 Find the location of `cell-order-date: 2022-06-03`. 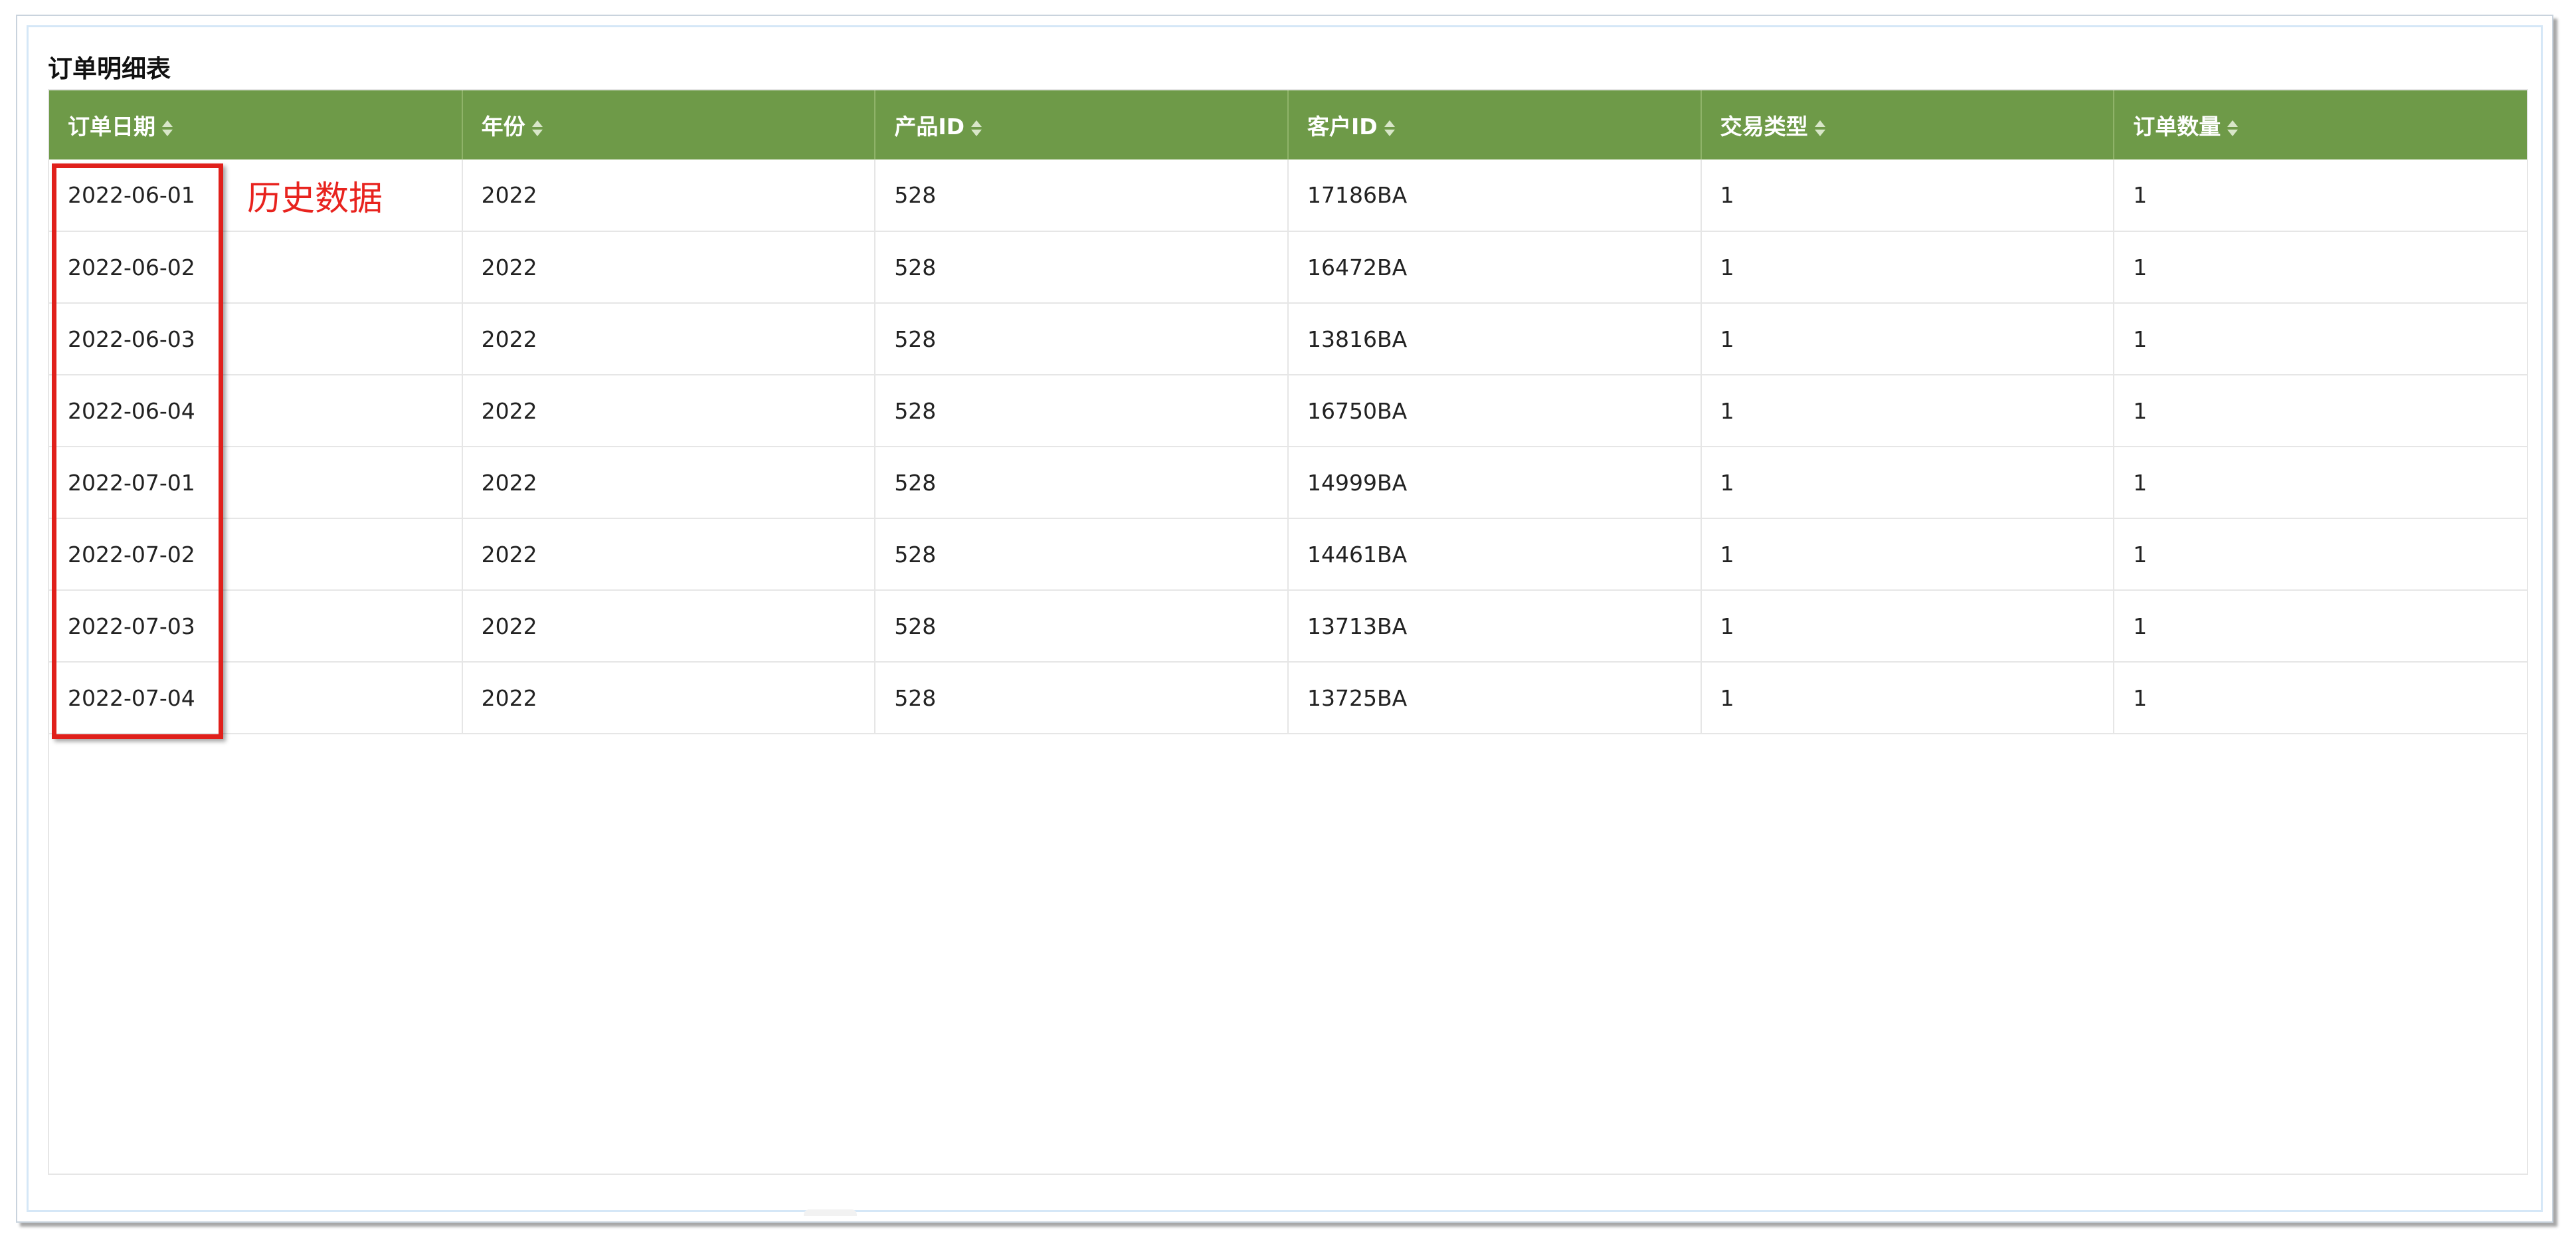

cell-order-date: 2022-06-03 is located at coordinates (256, 339).